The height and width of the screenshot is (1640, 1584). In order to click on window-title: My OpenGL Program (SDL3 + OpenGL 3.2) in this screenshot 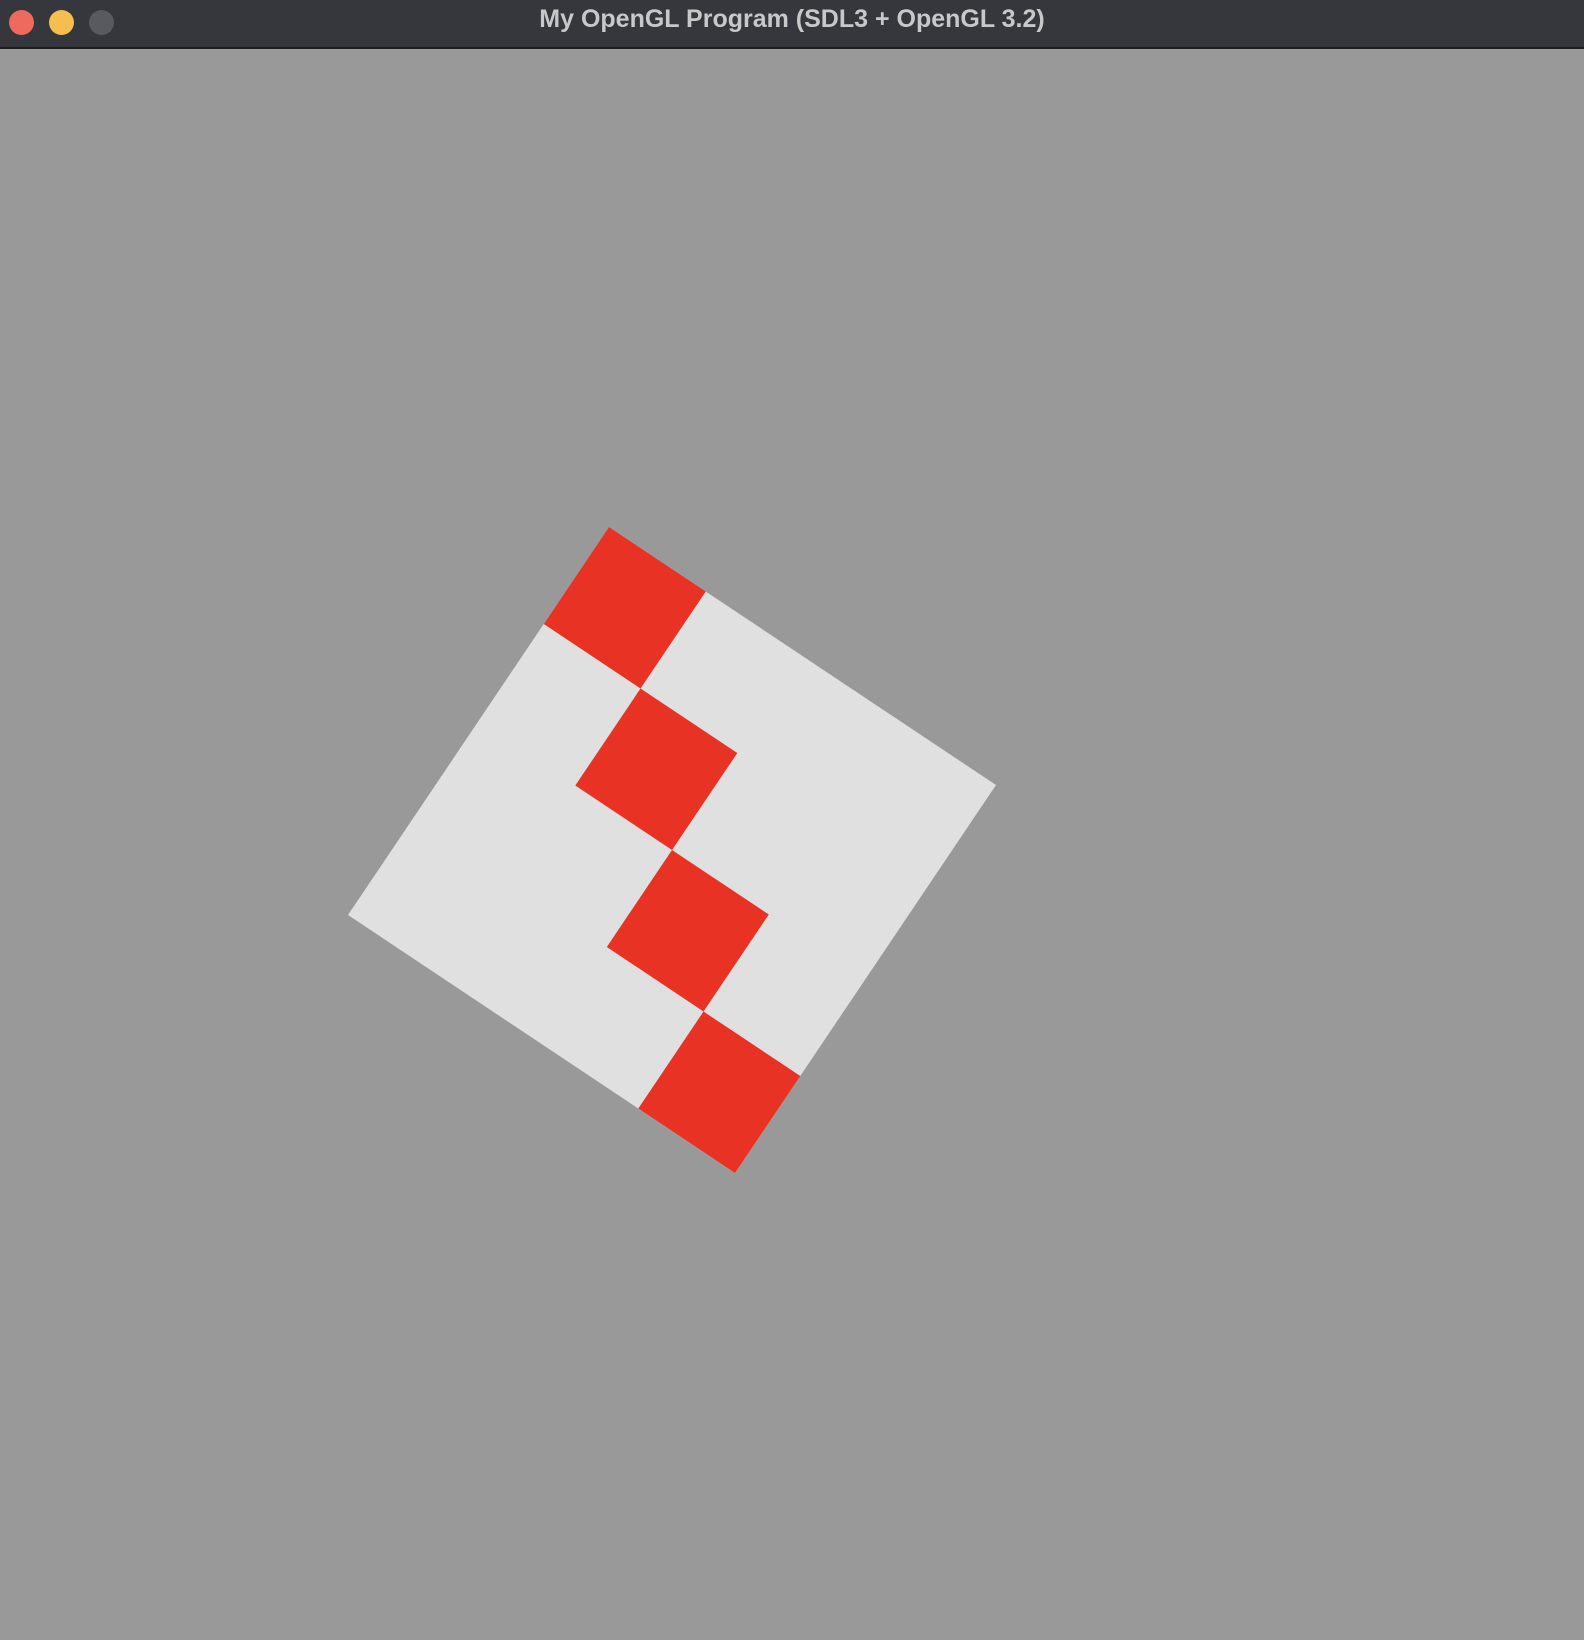, I will do `click(792, 19)`.